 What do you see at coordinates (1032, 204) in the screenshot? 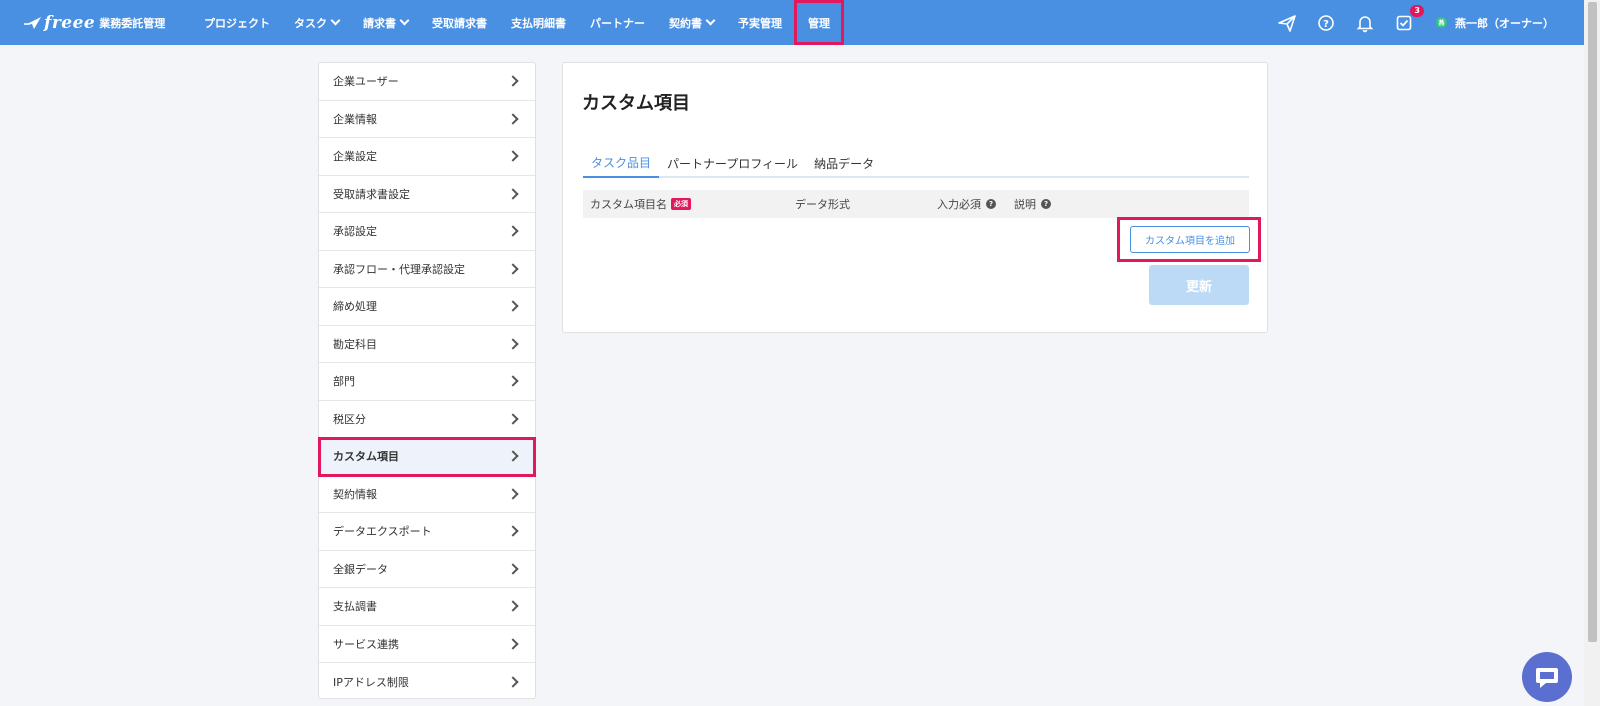
I see `column-header-description: 説明 ?` at bounding box center [1032, 204].